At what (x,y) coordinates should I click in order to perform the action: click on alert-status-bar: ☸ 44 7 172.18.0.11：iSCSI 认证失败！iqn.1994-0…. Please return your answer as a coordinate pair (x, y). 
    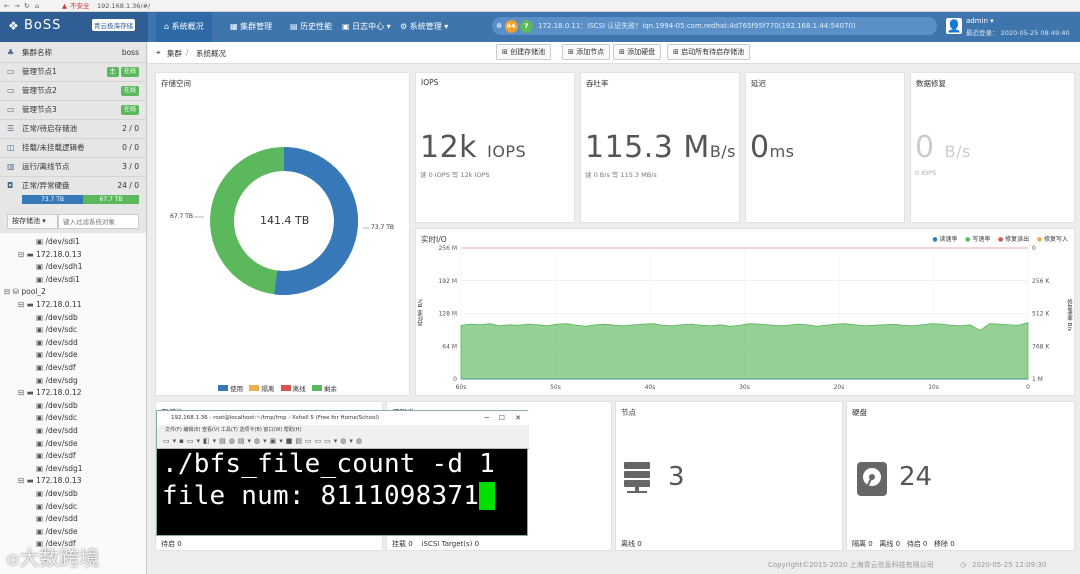
    Looking at the image, I should click on (714, 26).